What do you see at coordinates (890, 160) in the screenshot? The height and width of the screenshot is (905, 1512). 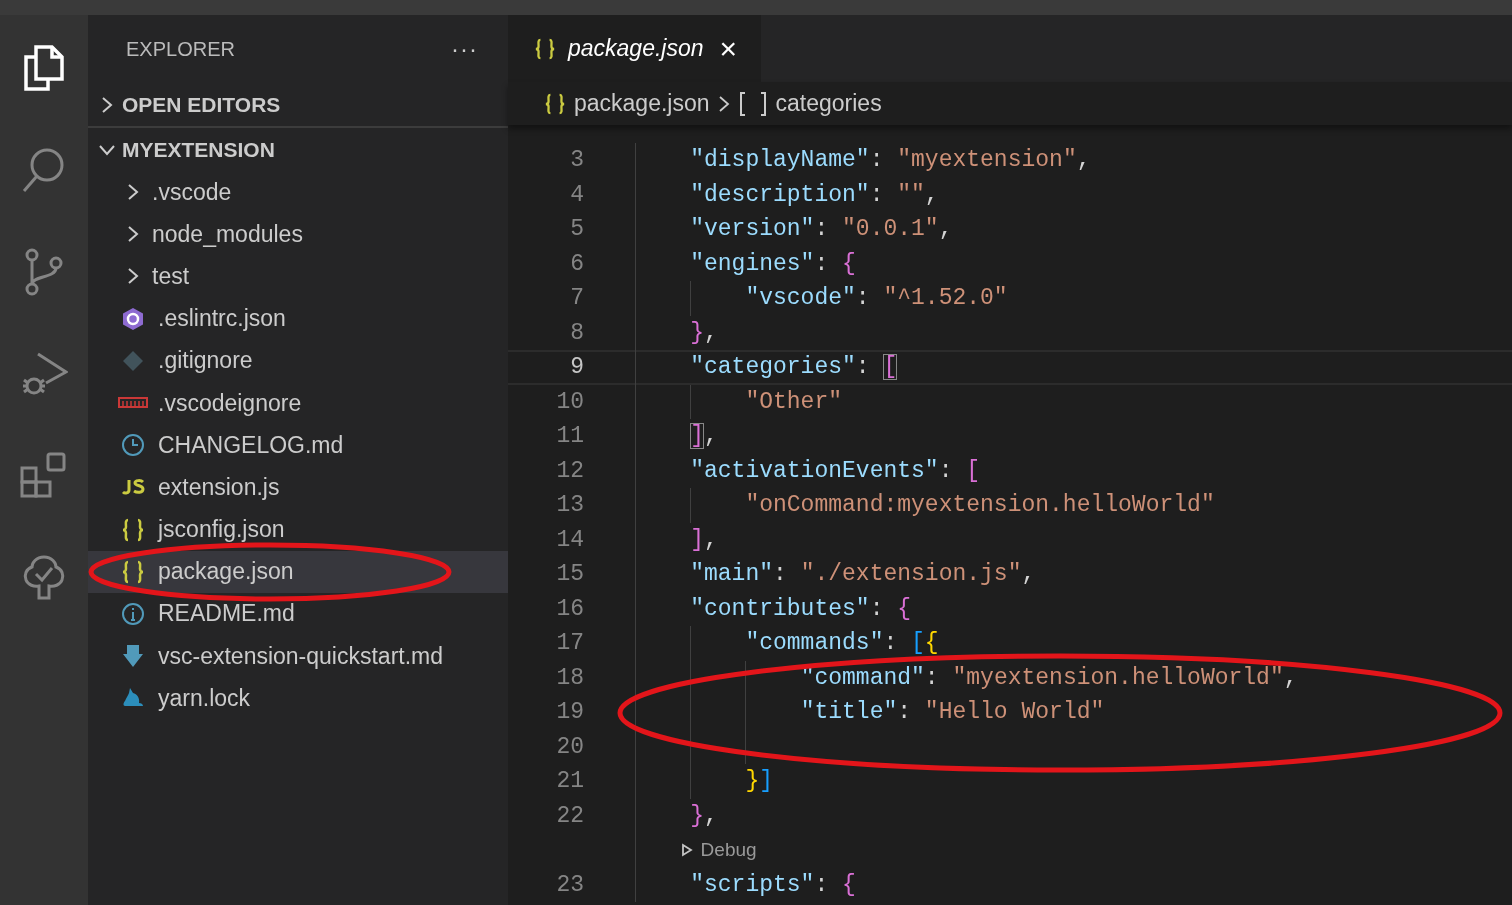 I see `code-line: "displayName": "myextension",` at bounding box center [890, 160].